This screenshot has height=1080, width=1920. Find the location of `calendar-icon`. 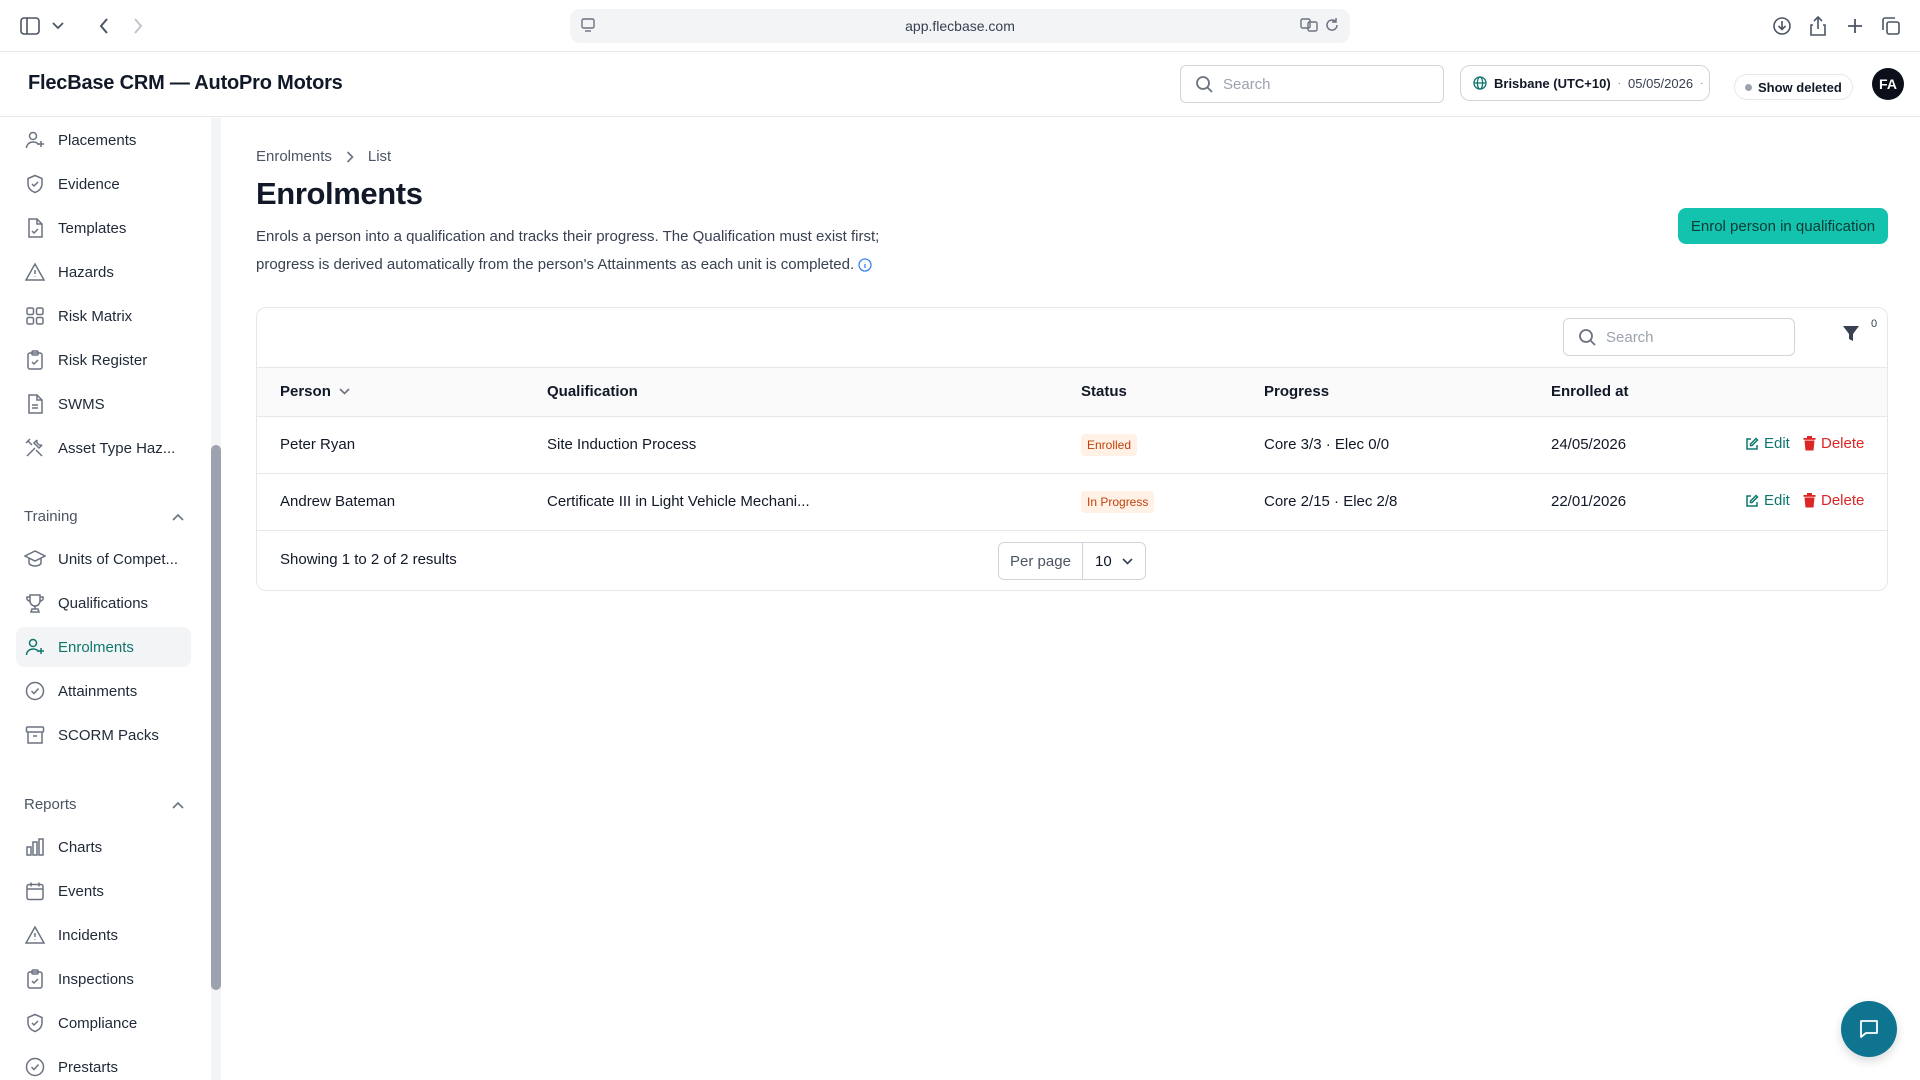

calendar-icon is located at coordinates (35, 891).